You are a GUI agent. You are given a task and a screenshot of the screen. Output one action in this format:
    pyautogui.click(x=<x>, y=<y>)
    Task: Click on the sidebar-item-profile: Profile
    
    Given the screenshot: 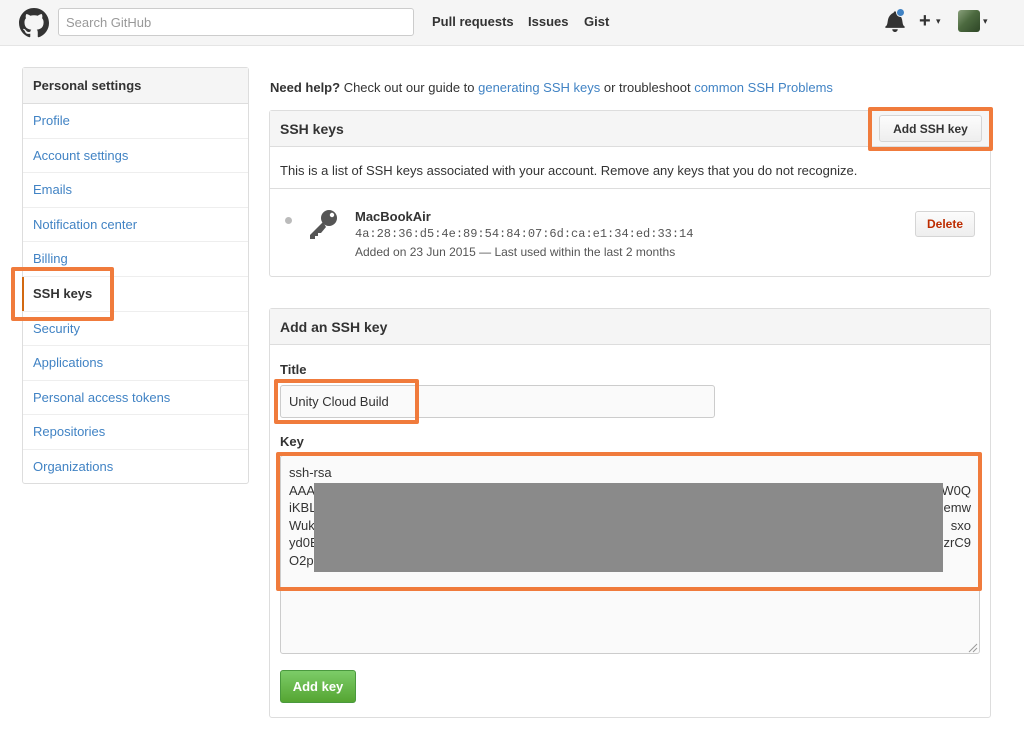 What is the action you would take?
    pyautogui.click(x=135, y=121)
    